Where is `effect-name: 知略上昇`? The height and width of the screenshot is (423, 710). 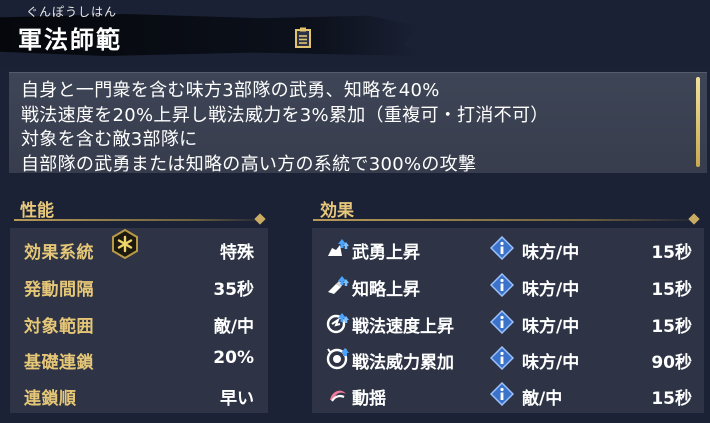
effect-name: 知略上昇 is located at coordinates (386, 290).